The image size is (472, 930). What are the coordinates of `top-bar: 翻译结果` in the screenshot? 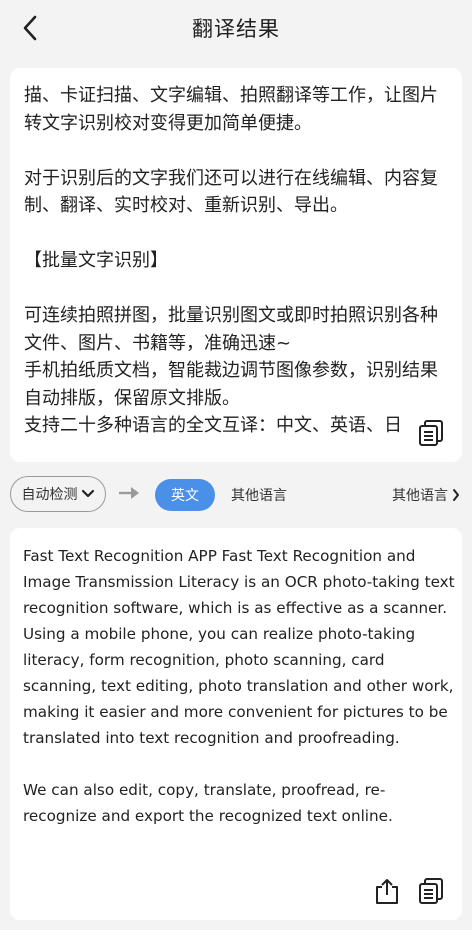 It's located at (236, 29).